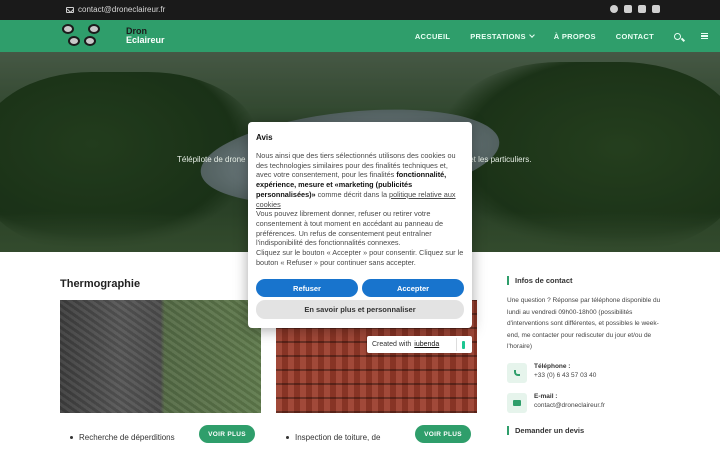 The width and height of the screenshot is (720, 450). What do you see at coordinates (546, 396) in the screenshot?
I see `email-label: E-mail :` at bounding box center [546, 396].